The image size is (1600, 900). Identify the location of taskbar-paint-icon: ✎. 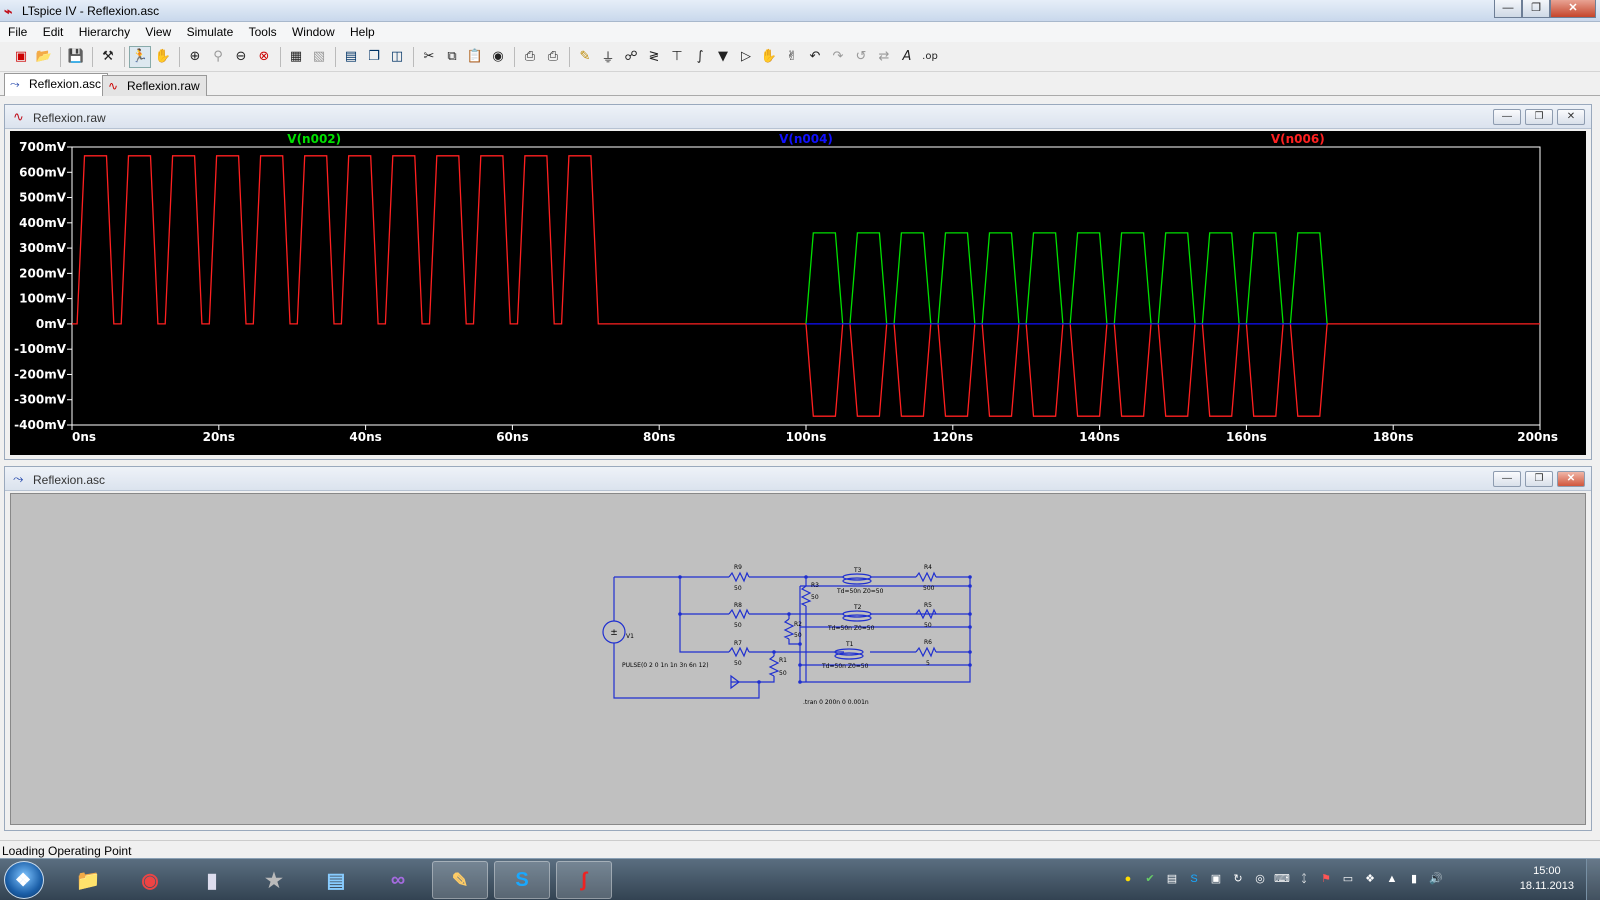
(460, 880).